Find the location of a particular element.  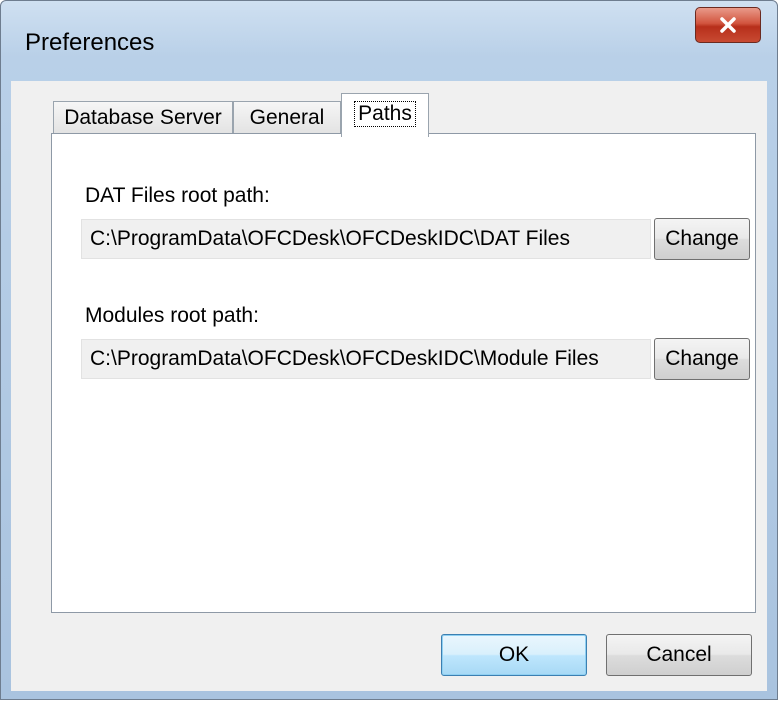

title-bar: Preferences is located at coordinates (389, 41).